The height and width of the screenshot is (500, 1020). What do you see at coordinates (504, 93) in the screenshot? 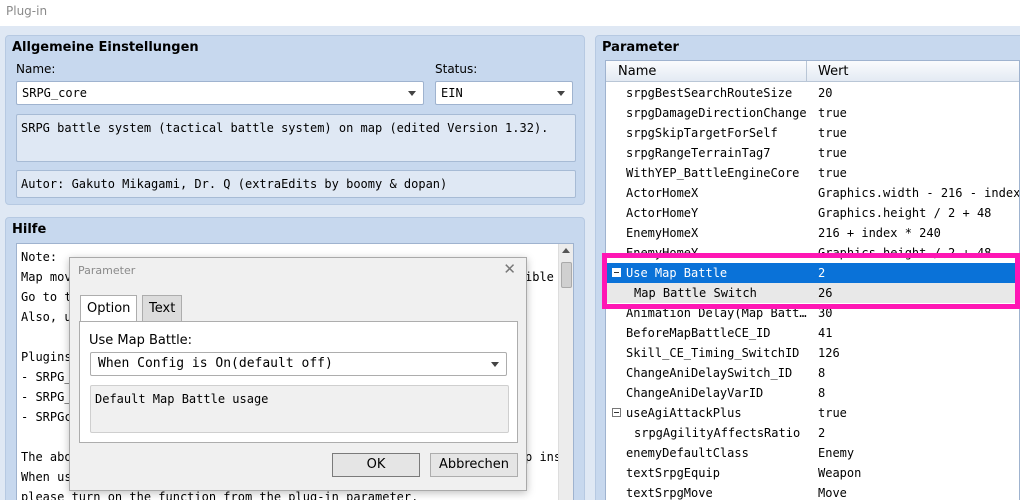
I see `status-select: EIN` at bounding box center [504, 93].